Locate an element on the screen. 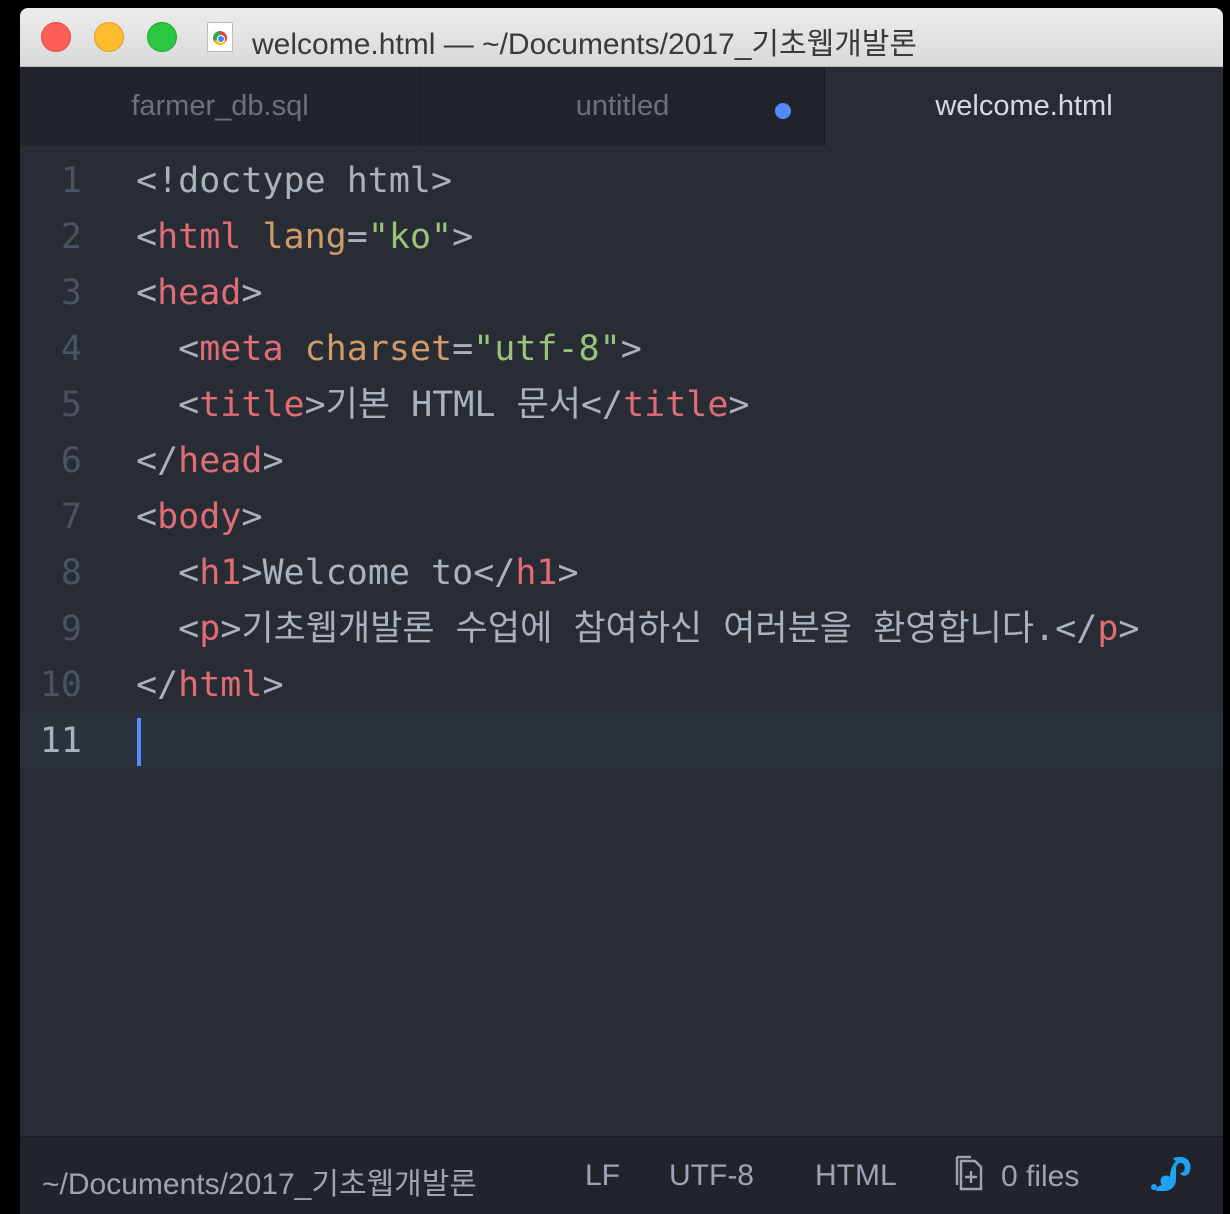 The width and height of the screenshot is (1230, 1214). code-line: 5 <title>기본 HTML 문서</title> is located at coordinates (621, 405).